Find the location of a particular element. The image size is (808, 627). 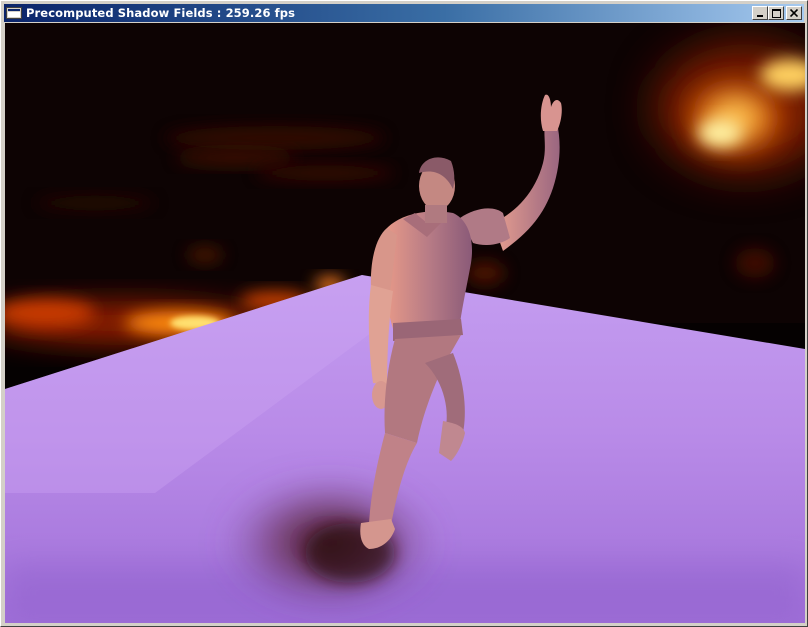

title-bar: Precomputed Shadow Fields : 259.26 fps is located at coordinates (404, 13).